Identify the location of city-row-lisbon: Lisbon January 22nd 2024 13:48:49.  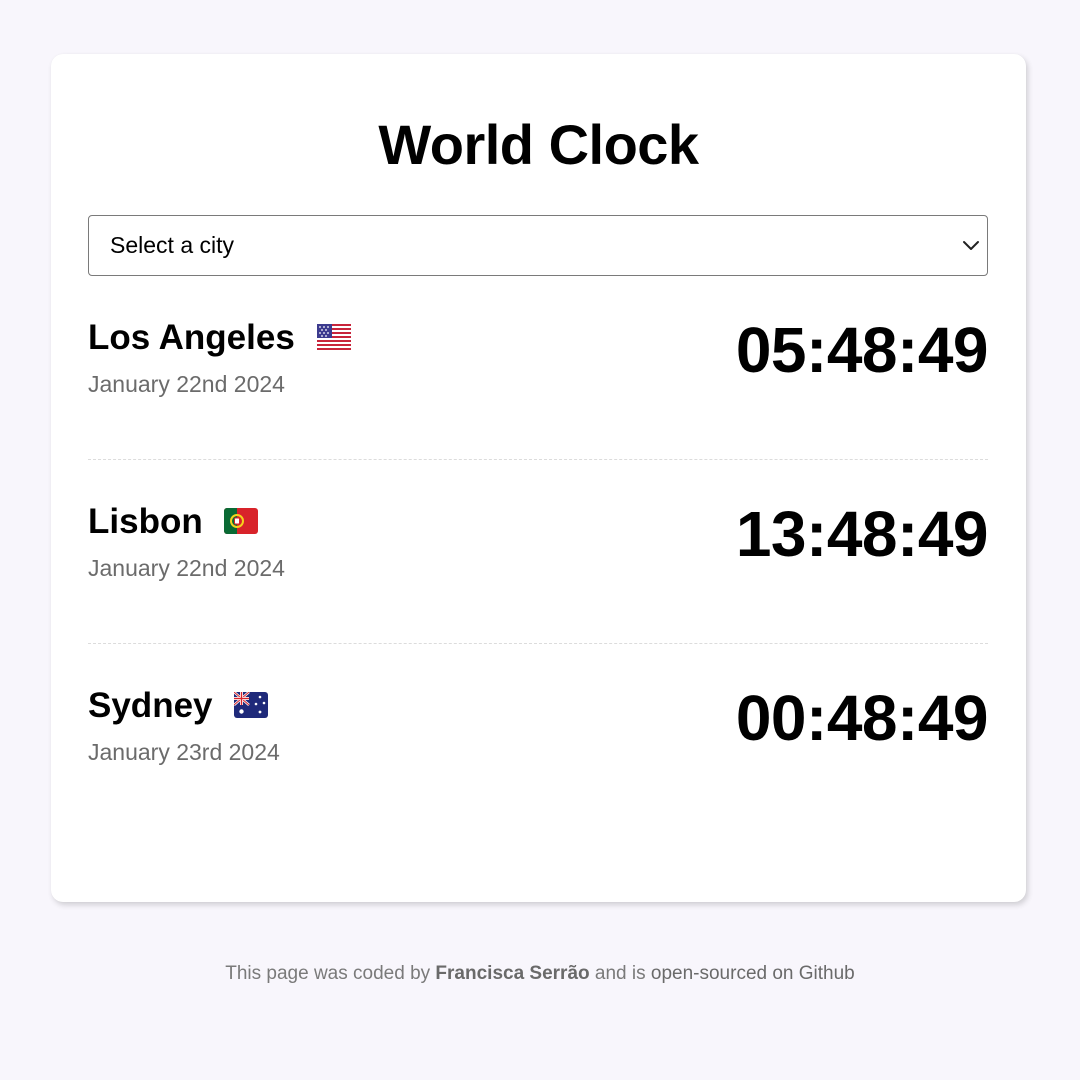
(538, 552).